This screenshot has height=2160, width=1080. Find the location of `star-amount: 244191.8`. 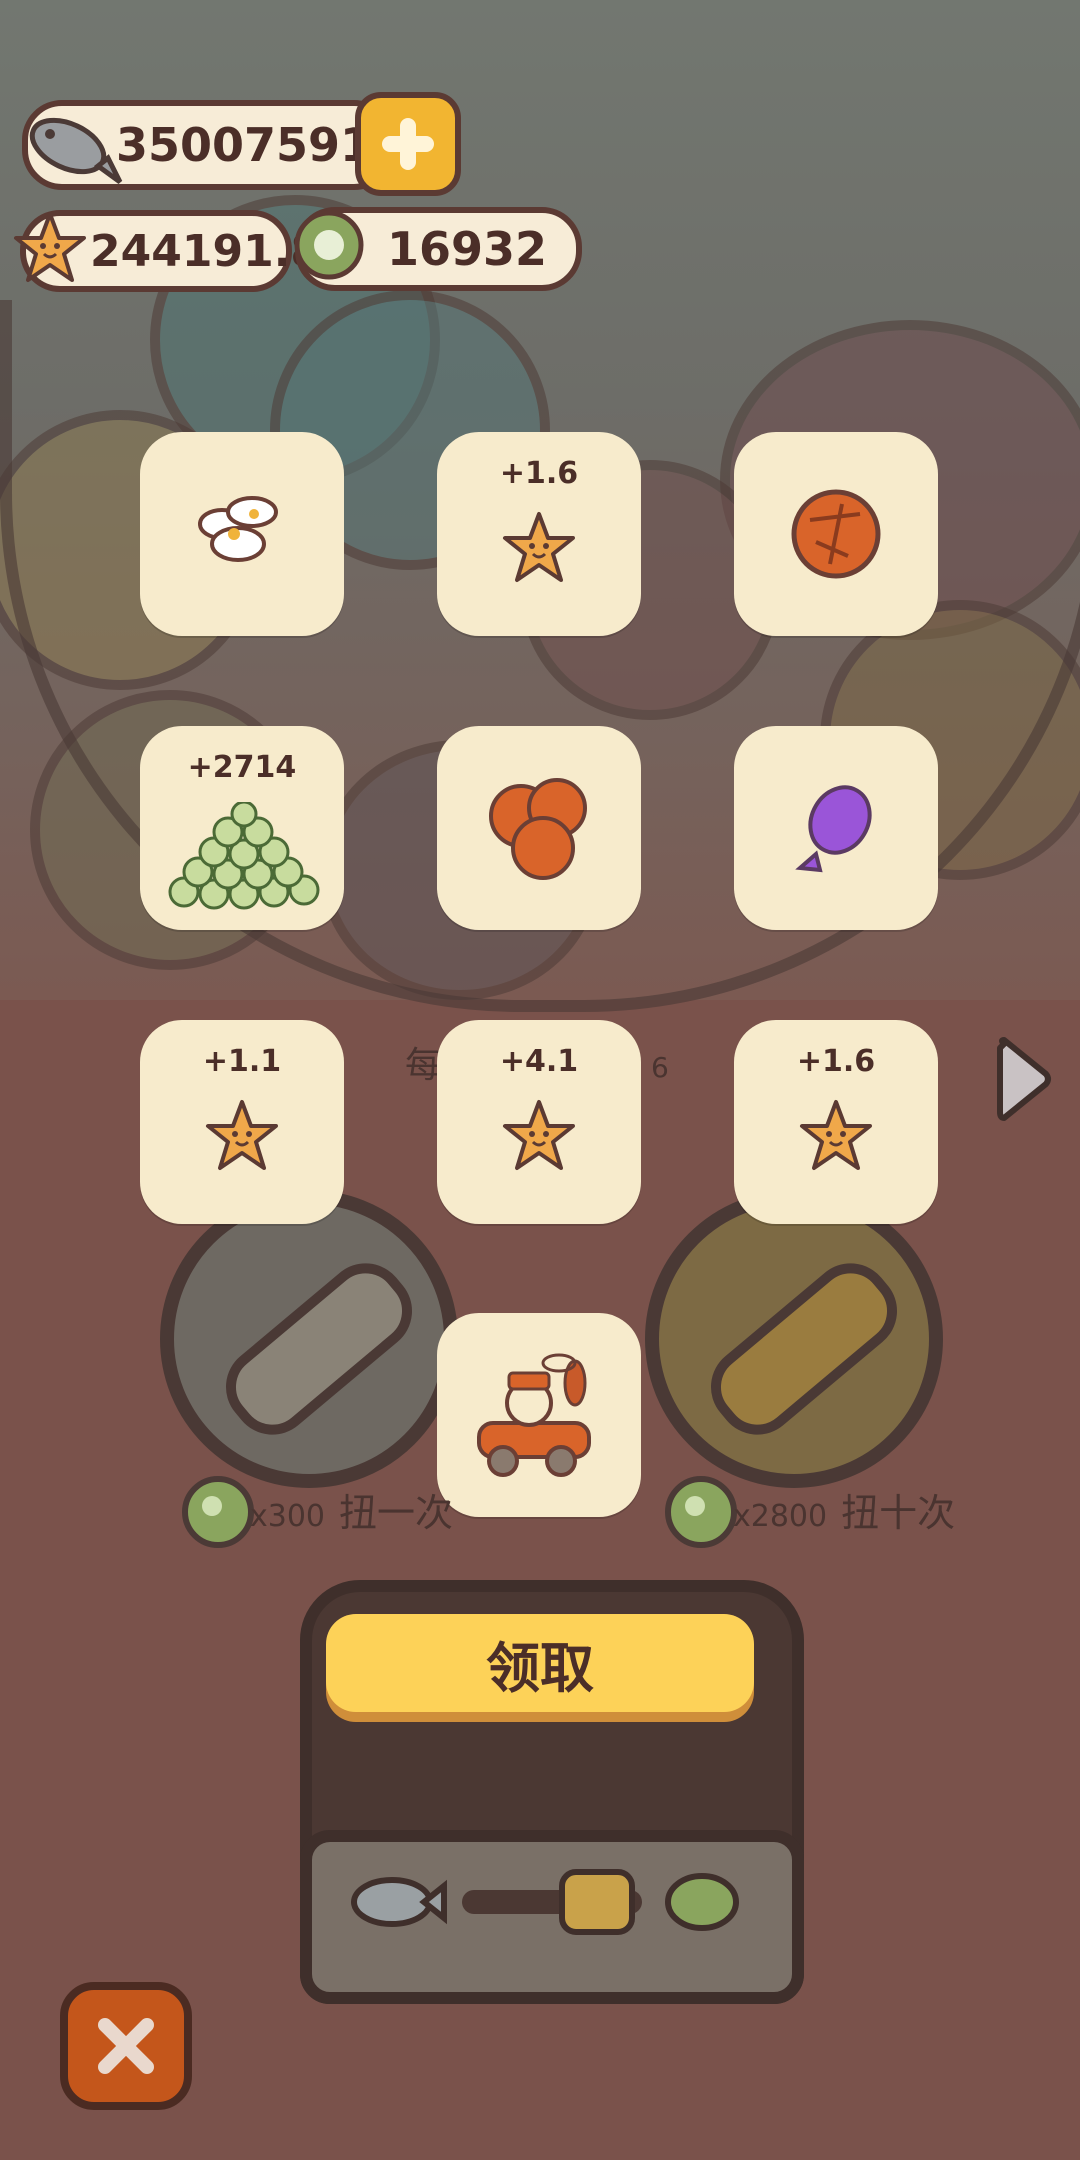

star-amount: 244191.8 is located at coordinates (206, 251).